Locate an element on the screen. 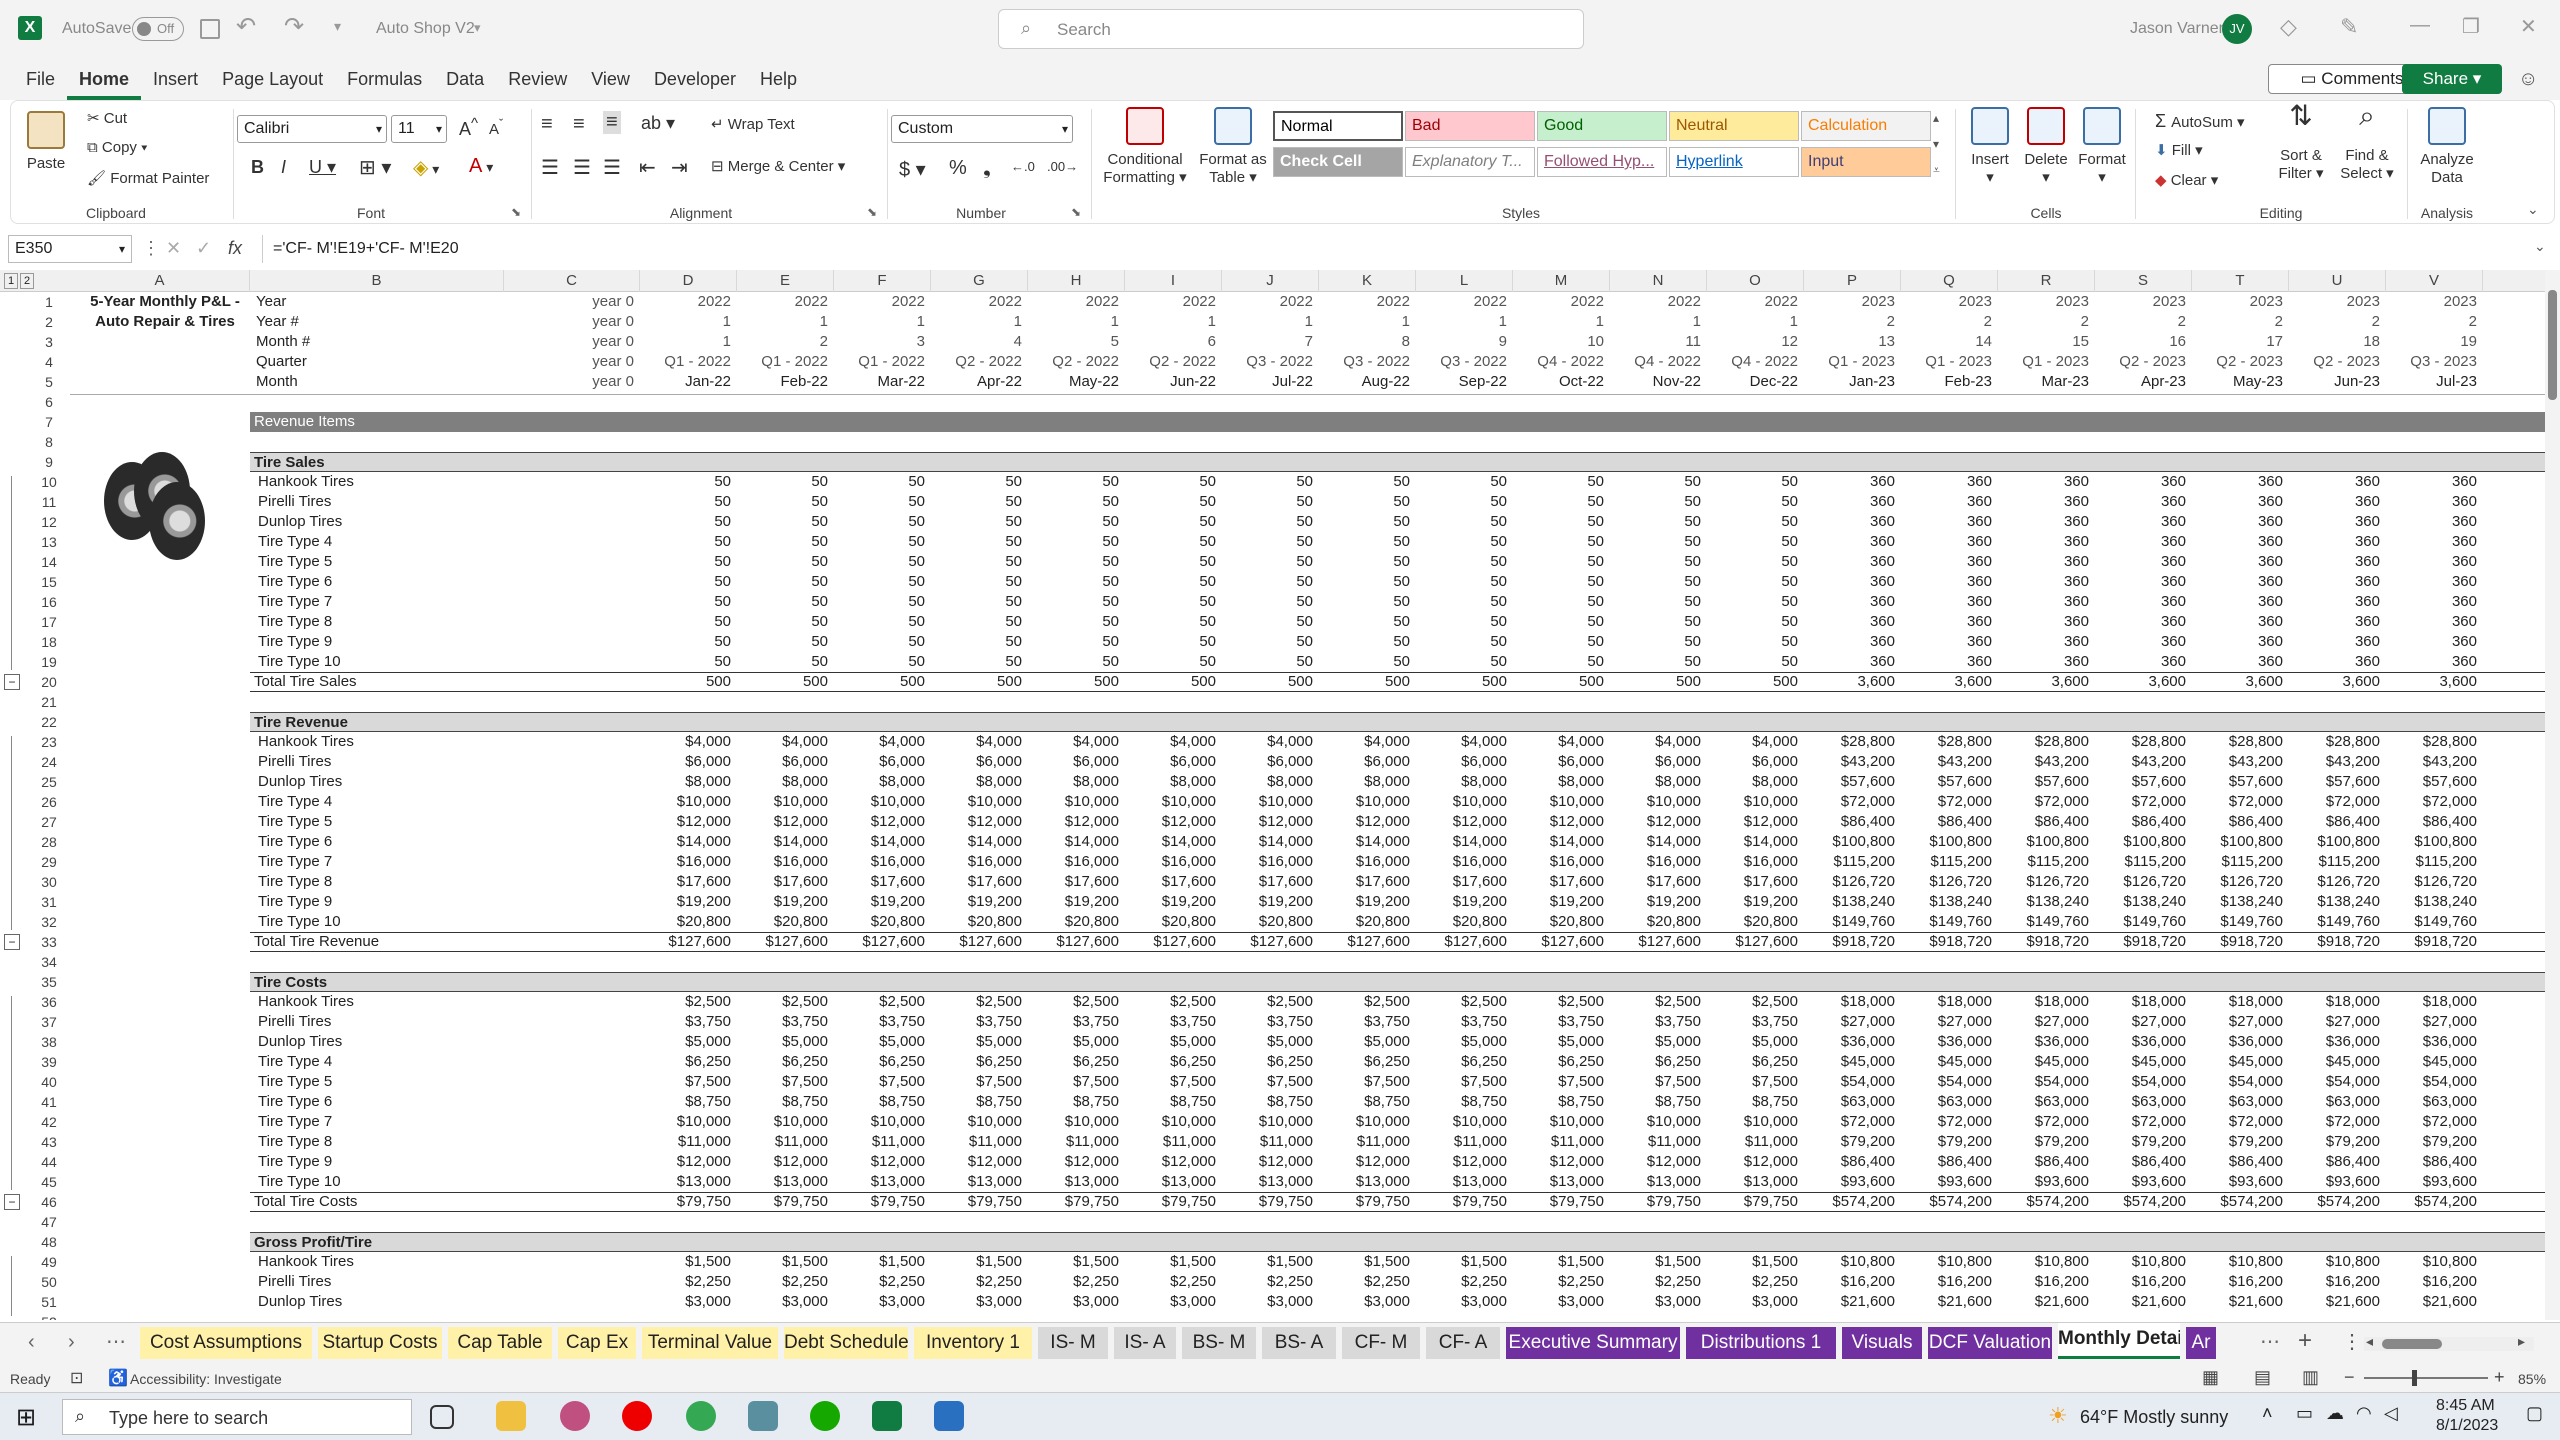 This screenshot has height=1440, width=2560. data-cell: $27,000 is located at coordinates (2140, 1022).